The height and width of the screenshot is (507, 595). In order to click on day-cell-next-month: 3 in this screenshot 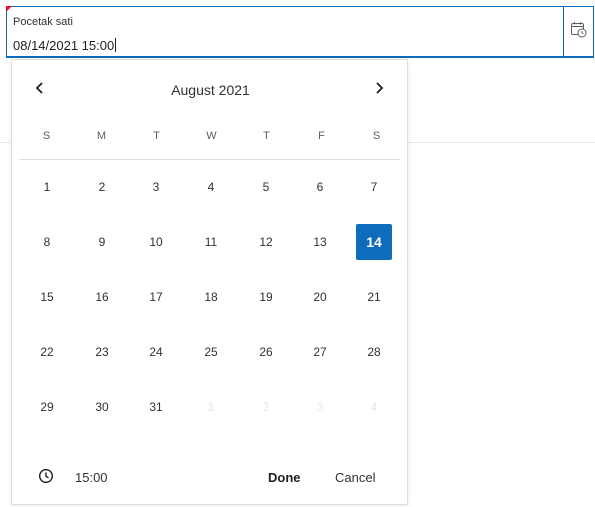, I will do `click(320, 407)`.